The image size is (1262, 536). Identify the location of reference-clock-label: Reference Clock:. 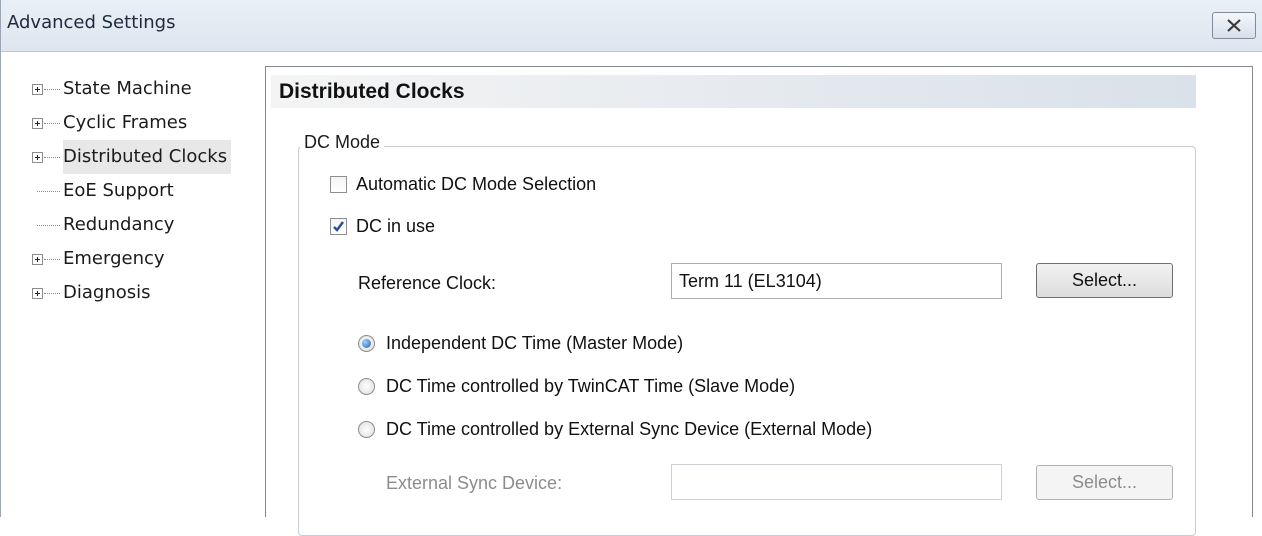
(427, 283).